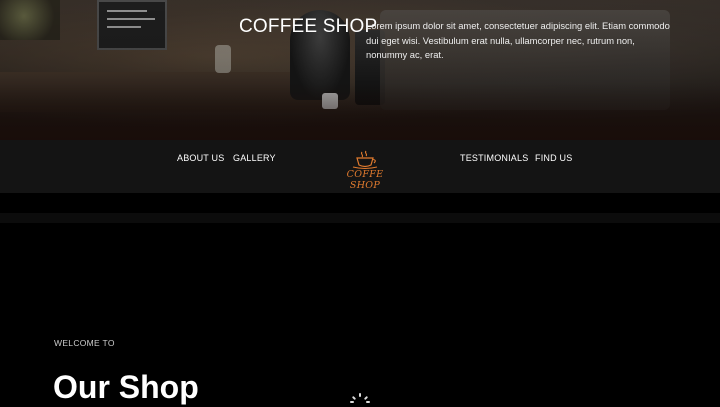 Image resolution: width=720 pixels, height=407 pixels. Describe the element at coordinates (165, 92) in the screenshot. I see `hero-background-counter` at that location.